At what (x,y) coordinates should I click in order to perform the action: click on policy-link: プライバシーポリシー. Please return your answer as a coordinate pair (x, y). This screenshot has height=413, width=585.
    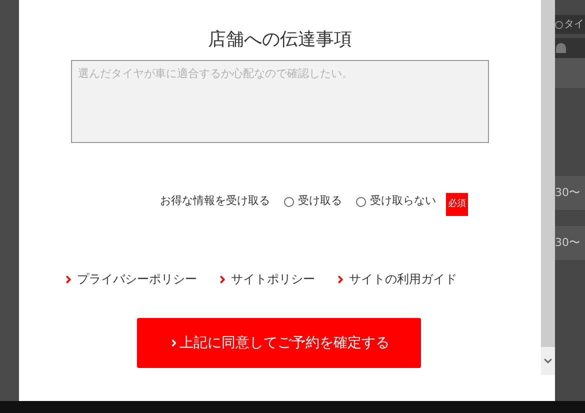
    Looking at the image, I should click on (130, 279).